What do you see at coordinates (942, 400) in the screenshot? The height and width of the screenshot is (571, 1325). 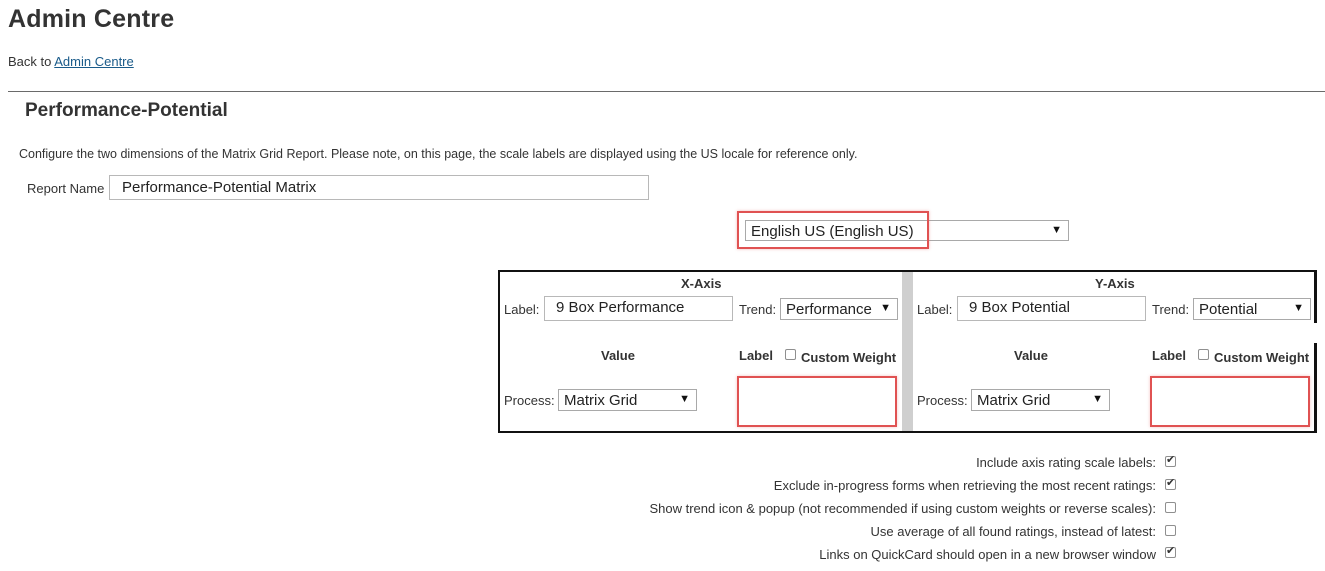 I see `y-axis-process-caption: Process:` at bounding box center [942, 400].